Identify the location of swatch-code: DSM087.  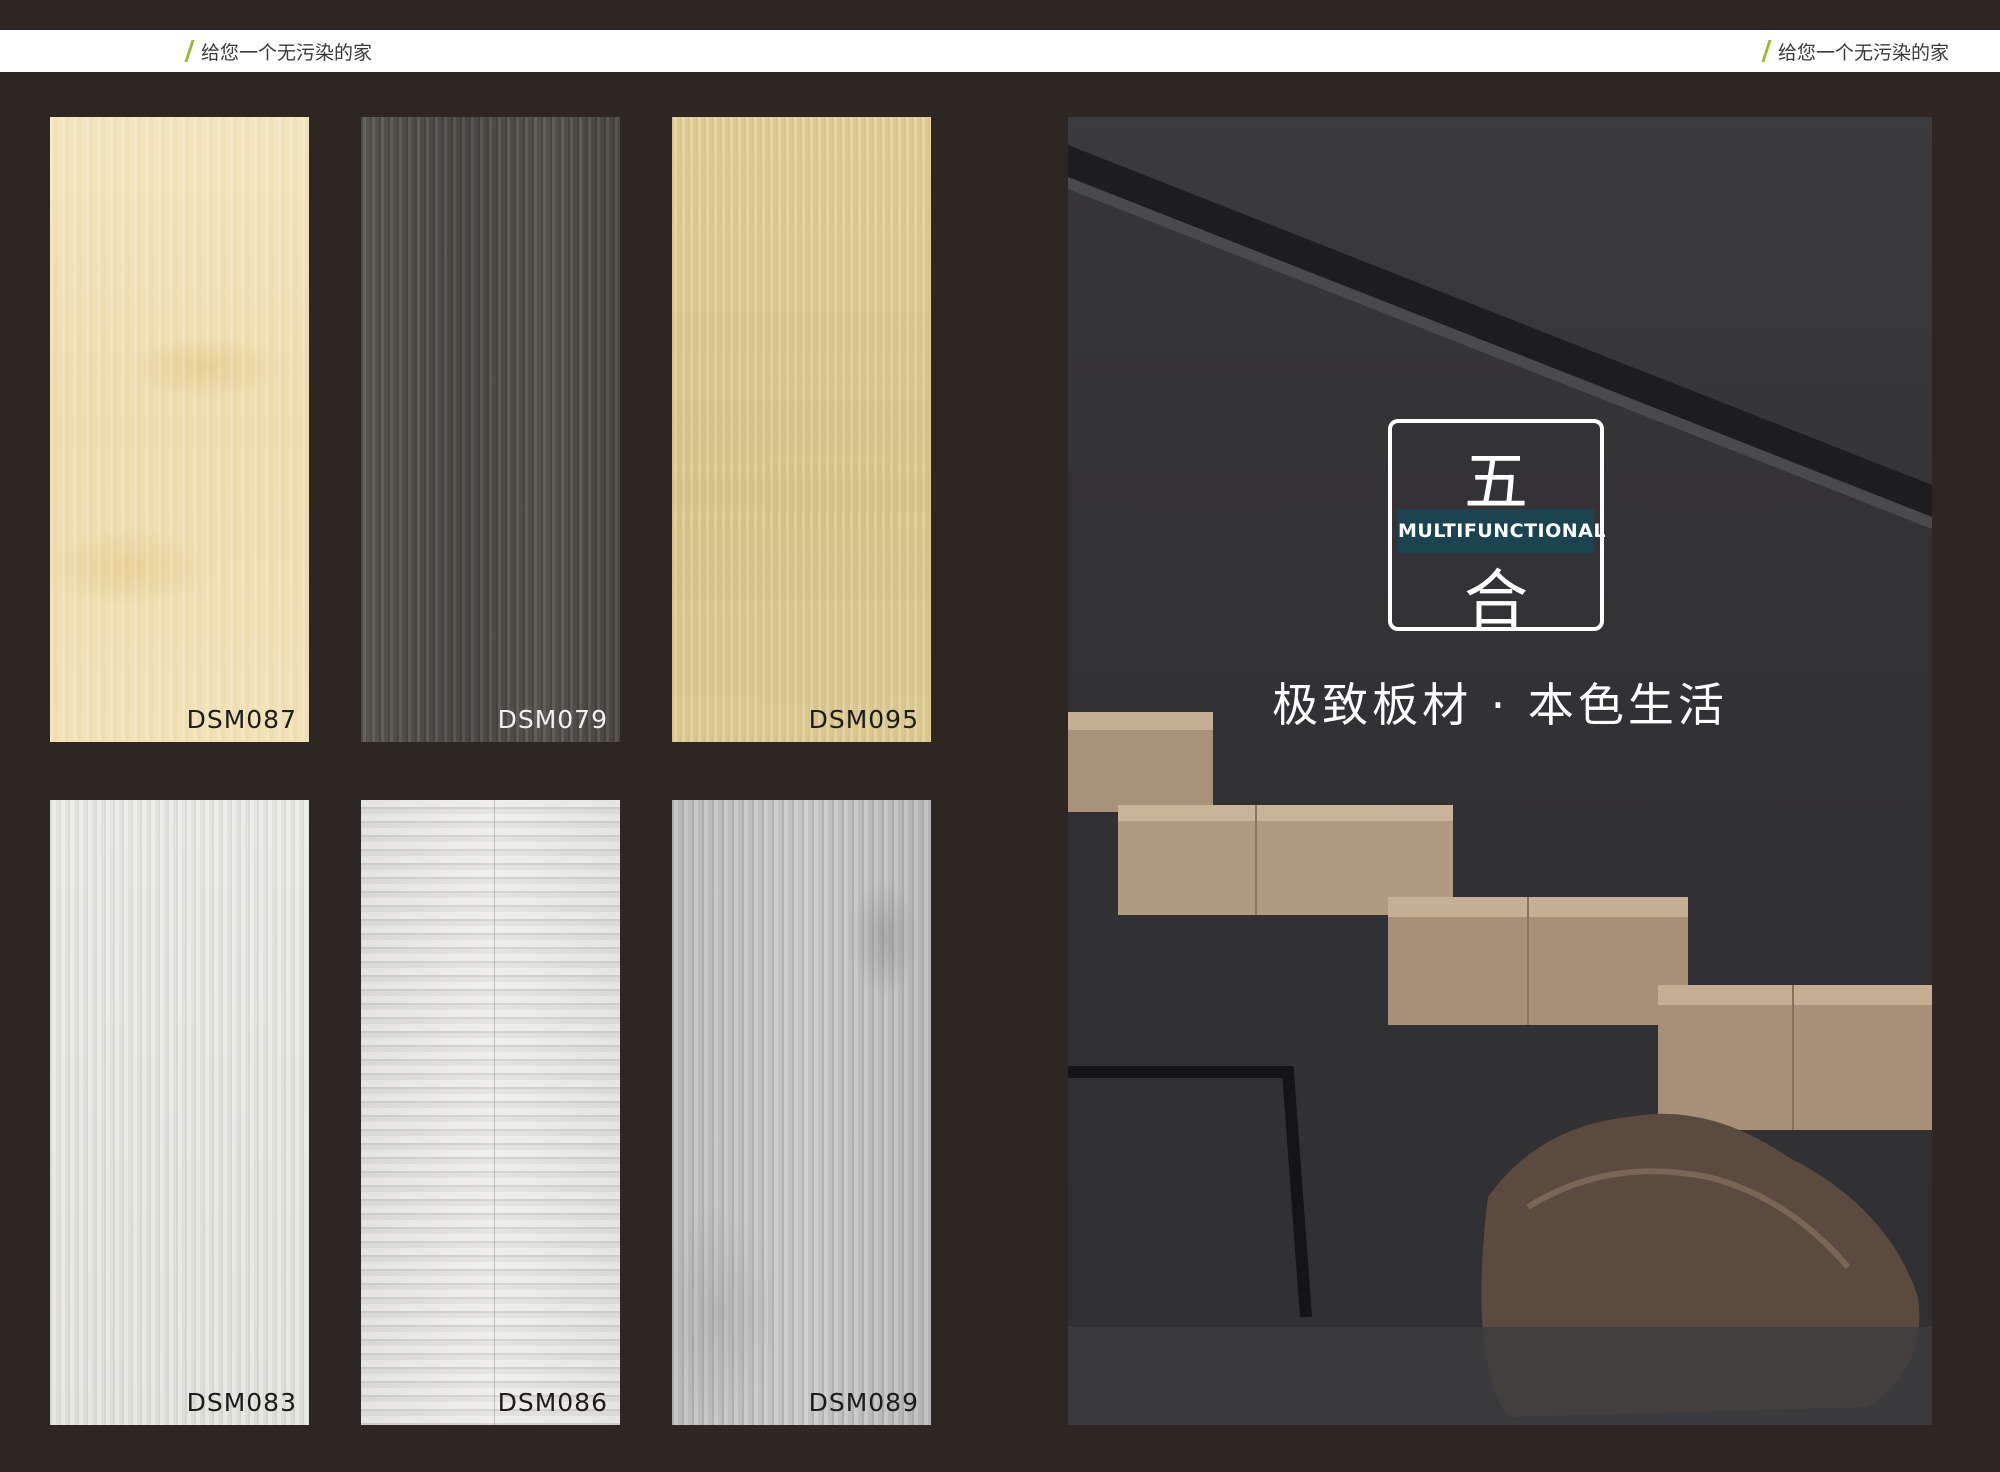
(241, 719).